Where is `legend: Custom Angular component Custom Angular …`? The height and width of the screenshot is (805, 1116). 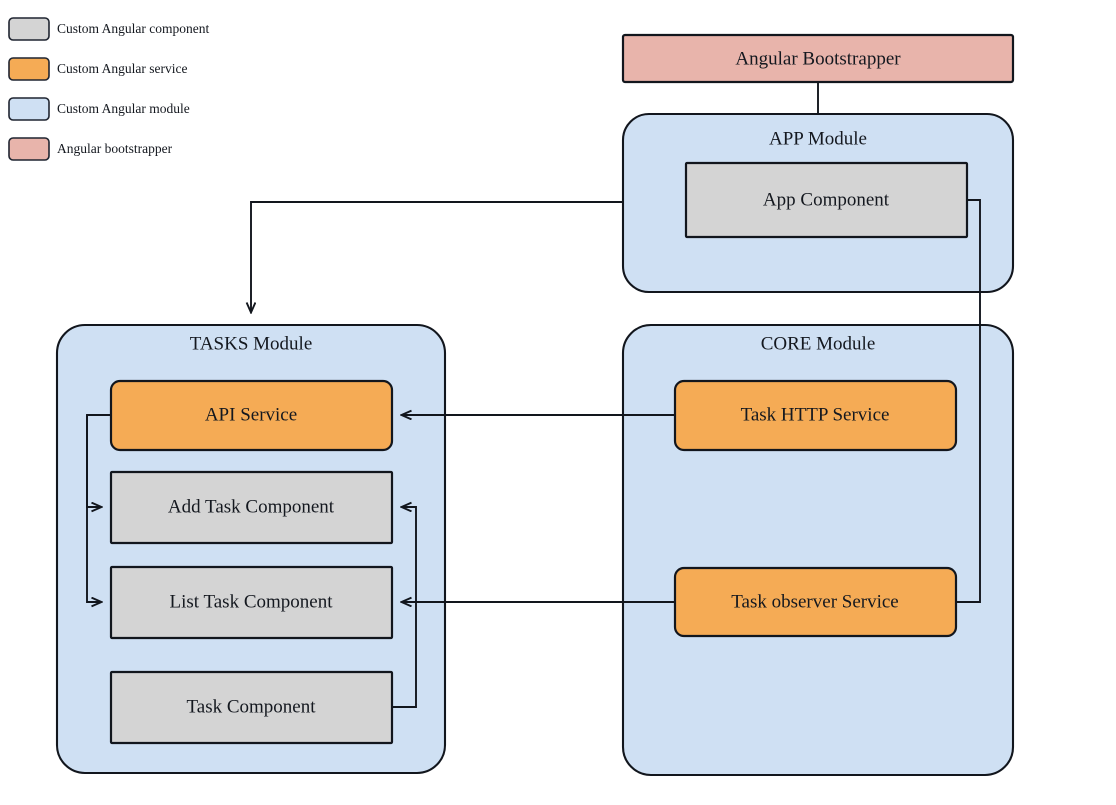 legend: Custom Angular component Custom Angular … is located at coordinates (108, 89).